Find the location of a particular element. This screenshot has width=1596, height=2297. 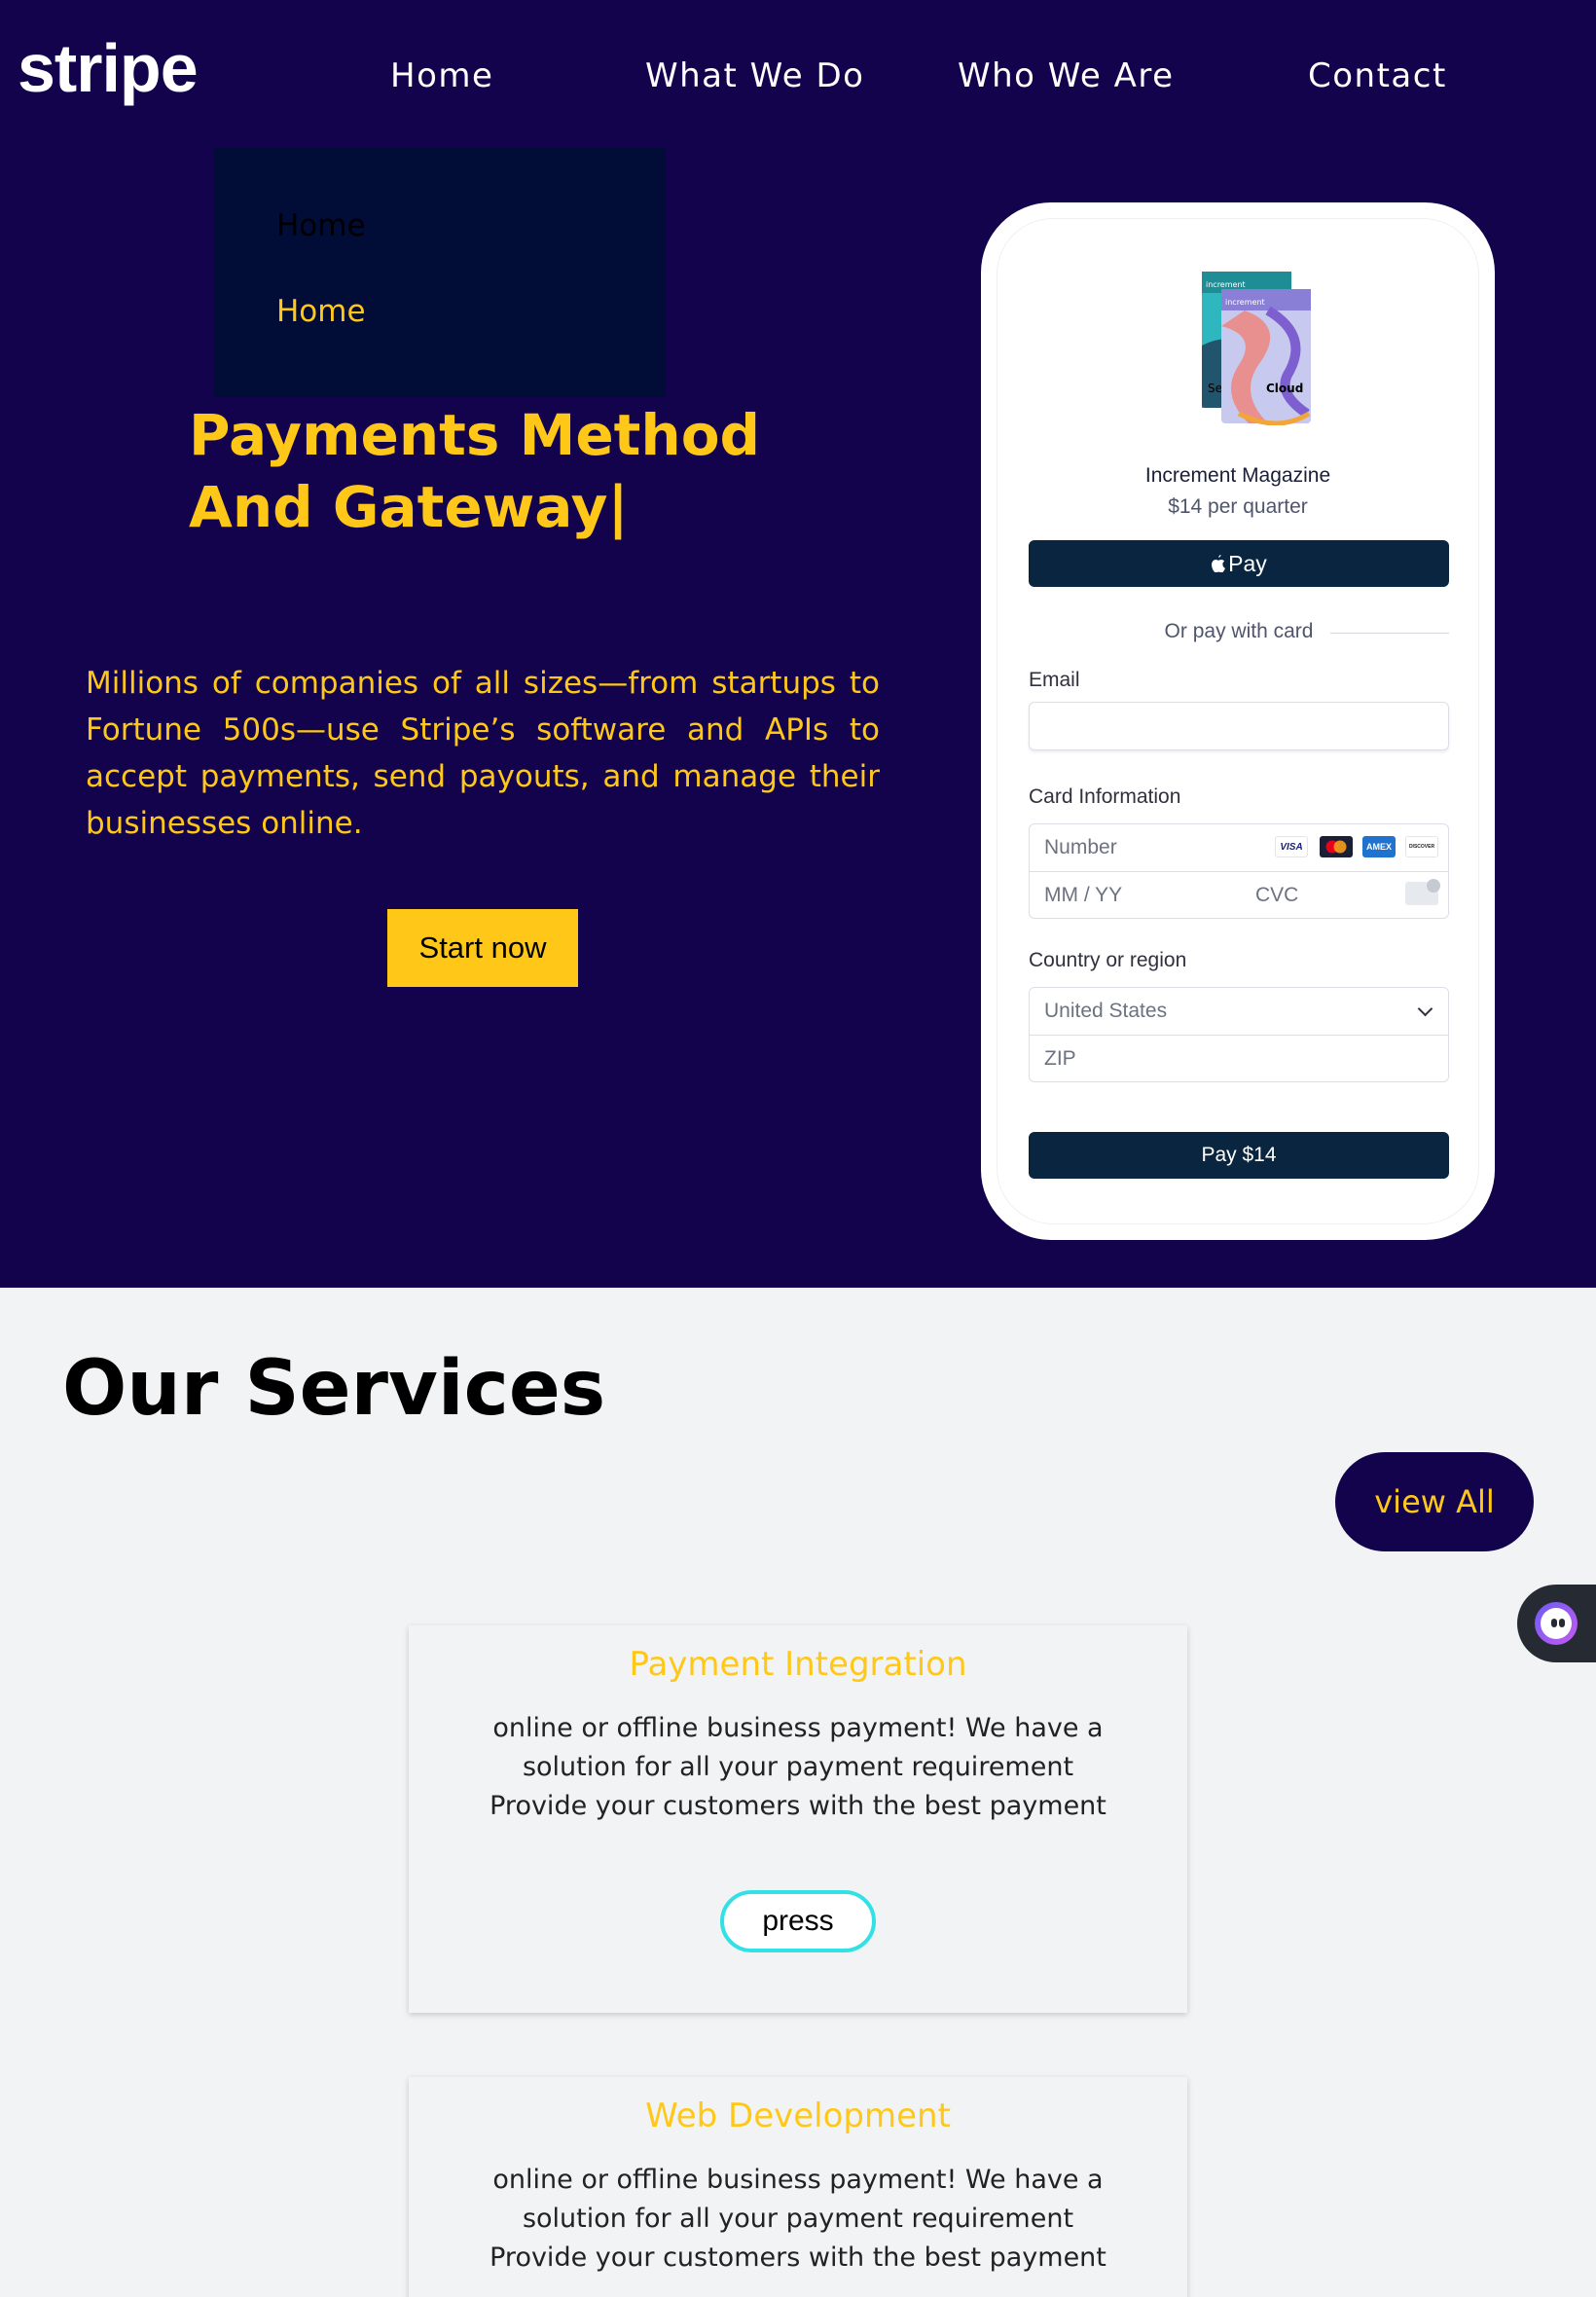

services-title: Our Services is located at coordinates (334, 1389).